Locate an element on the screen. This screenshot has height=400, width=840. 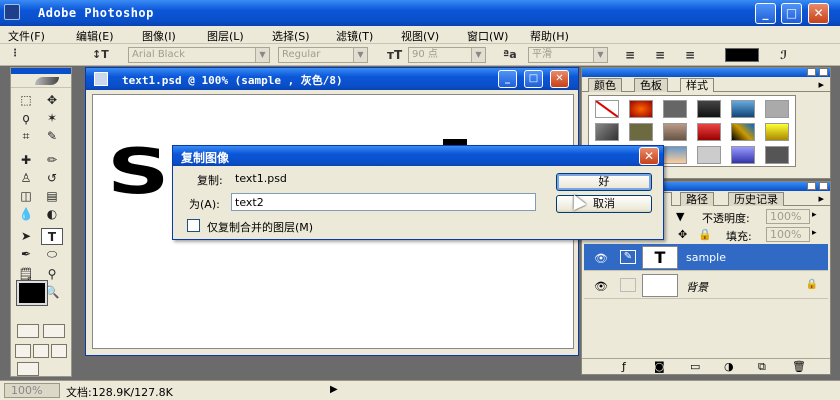
blur-tool-icon: 💧 is located at coordinates (26, 214).